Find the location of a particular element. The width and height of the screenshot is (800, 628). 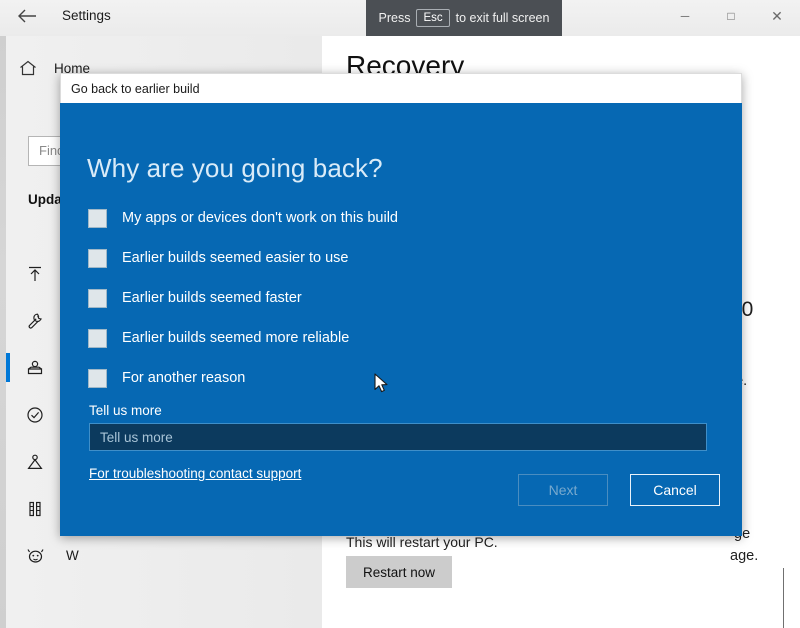

reason-option-label: Earlier builds seemed easier to use is located at coordinates (235, 258).